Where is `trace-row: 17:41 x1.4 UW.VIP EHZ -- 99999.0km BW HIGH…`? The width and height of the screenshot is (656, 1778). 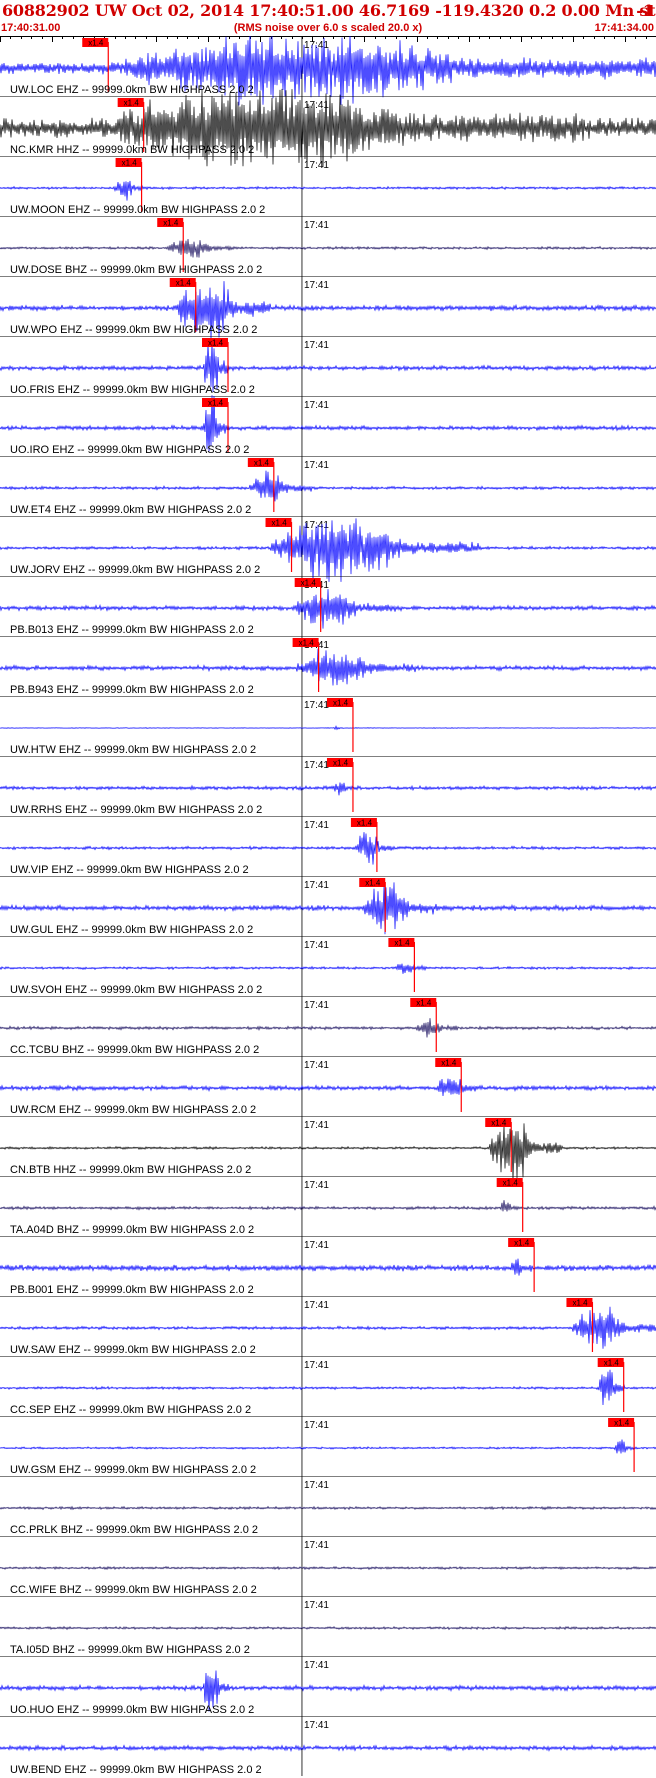
trace-row: 17:41 x1.4 UW.VIP EHZ -- 99999.0km BW HIGH… is located at coordinates (328, 846).